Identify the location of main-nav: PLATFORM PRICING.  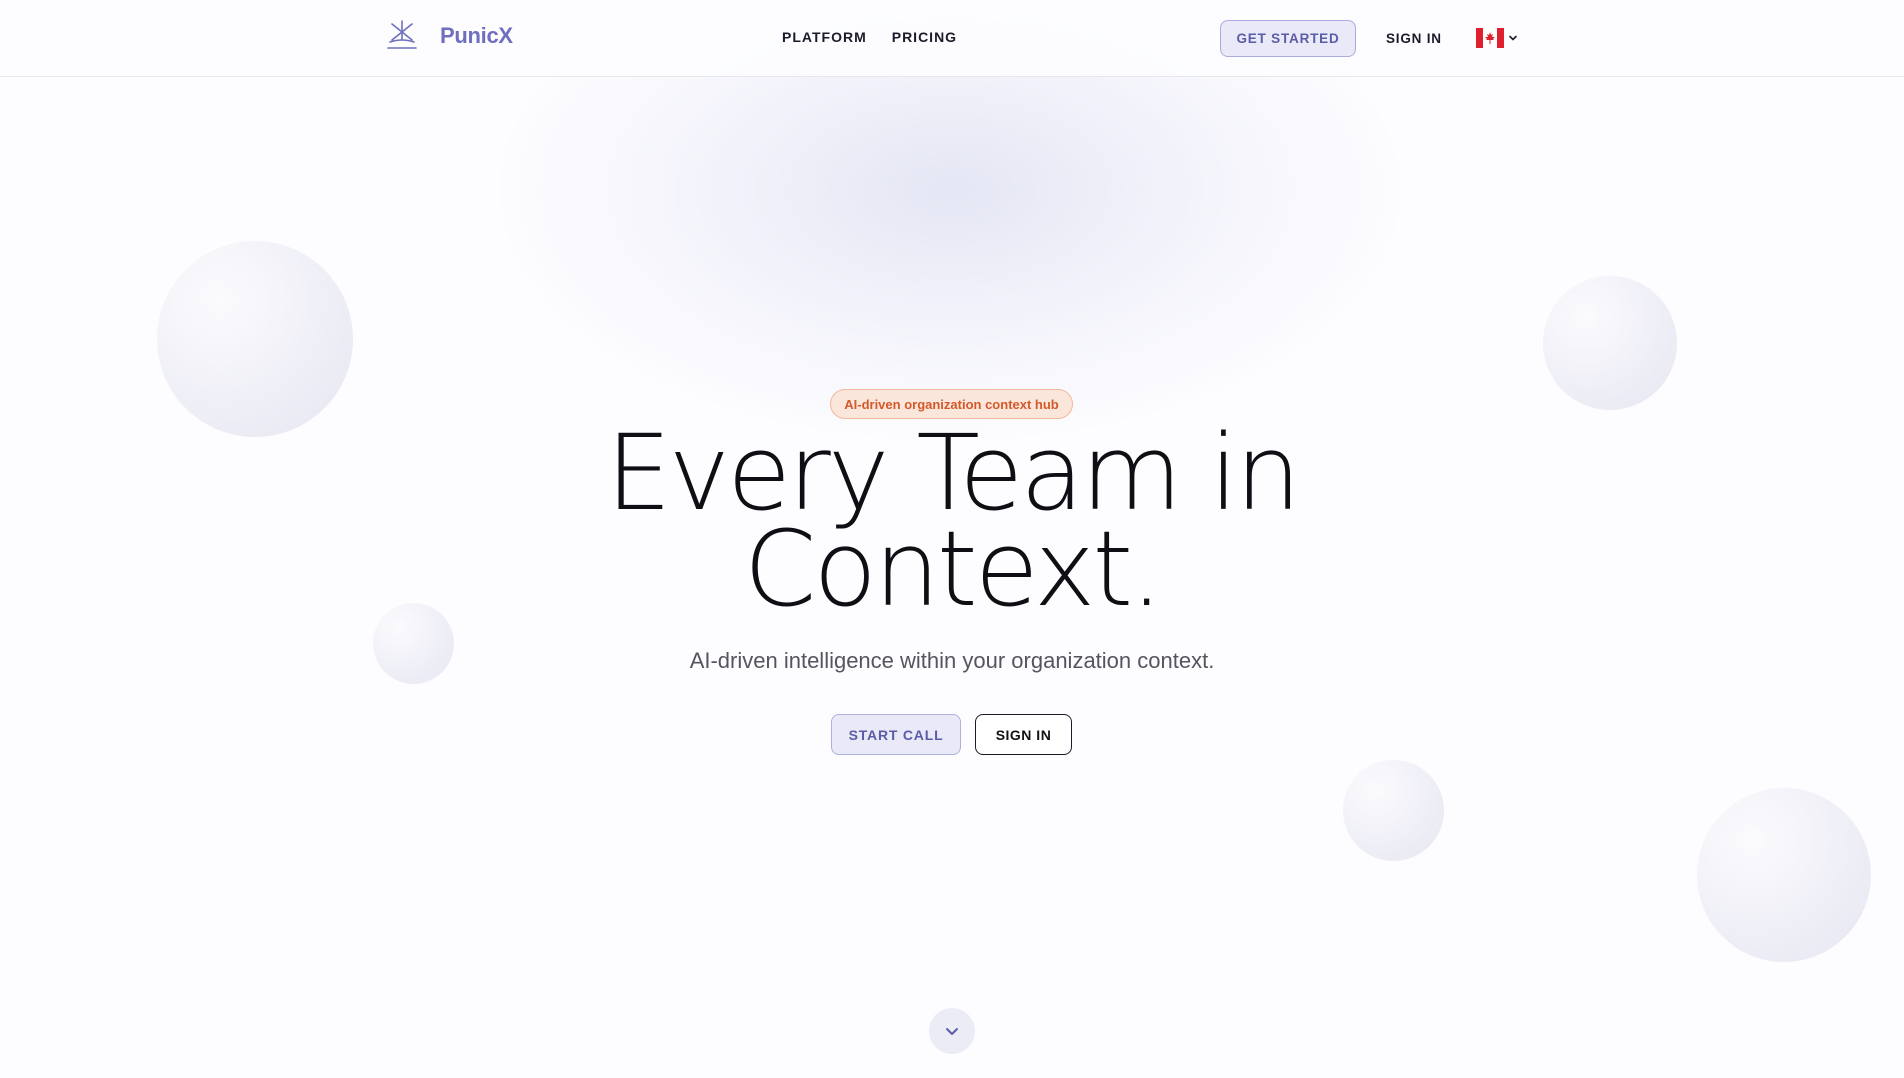
(869, 37).